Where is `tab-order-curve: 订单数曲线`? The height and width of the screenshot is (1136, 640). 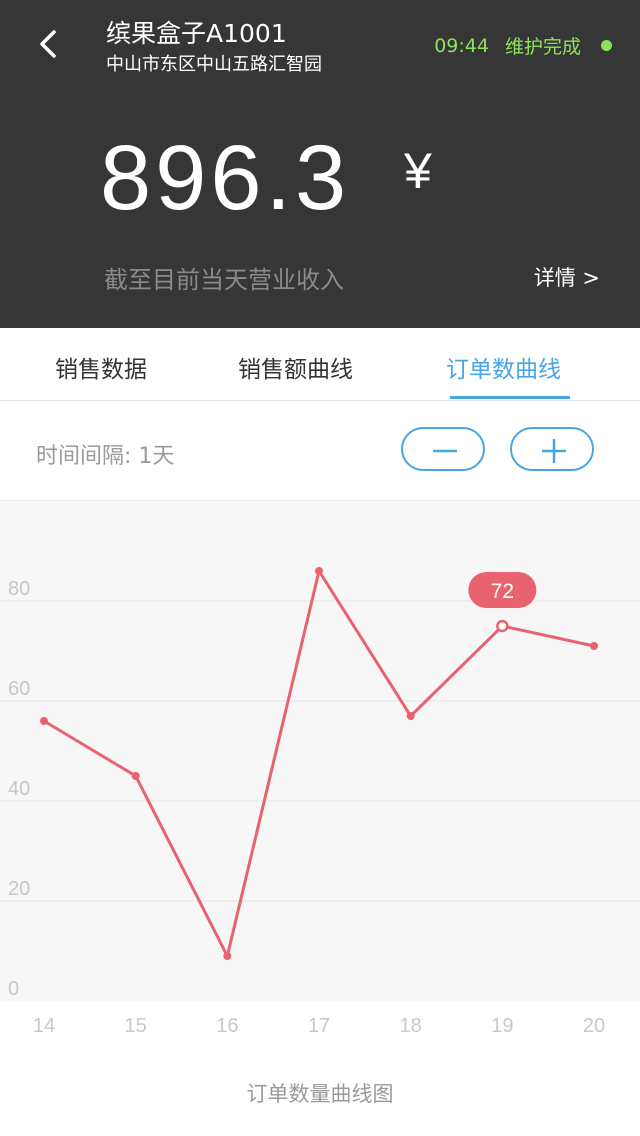 tab-order-curve: 订单数曲线 is located at coordinates (503, 367).